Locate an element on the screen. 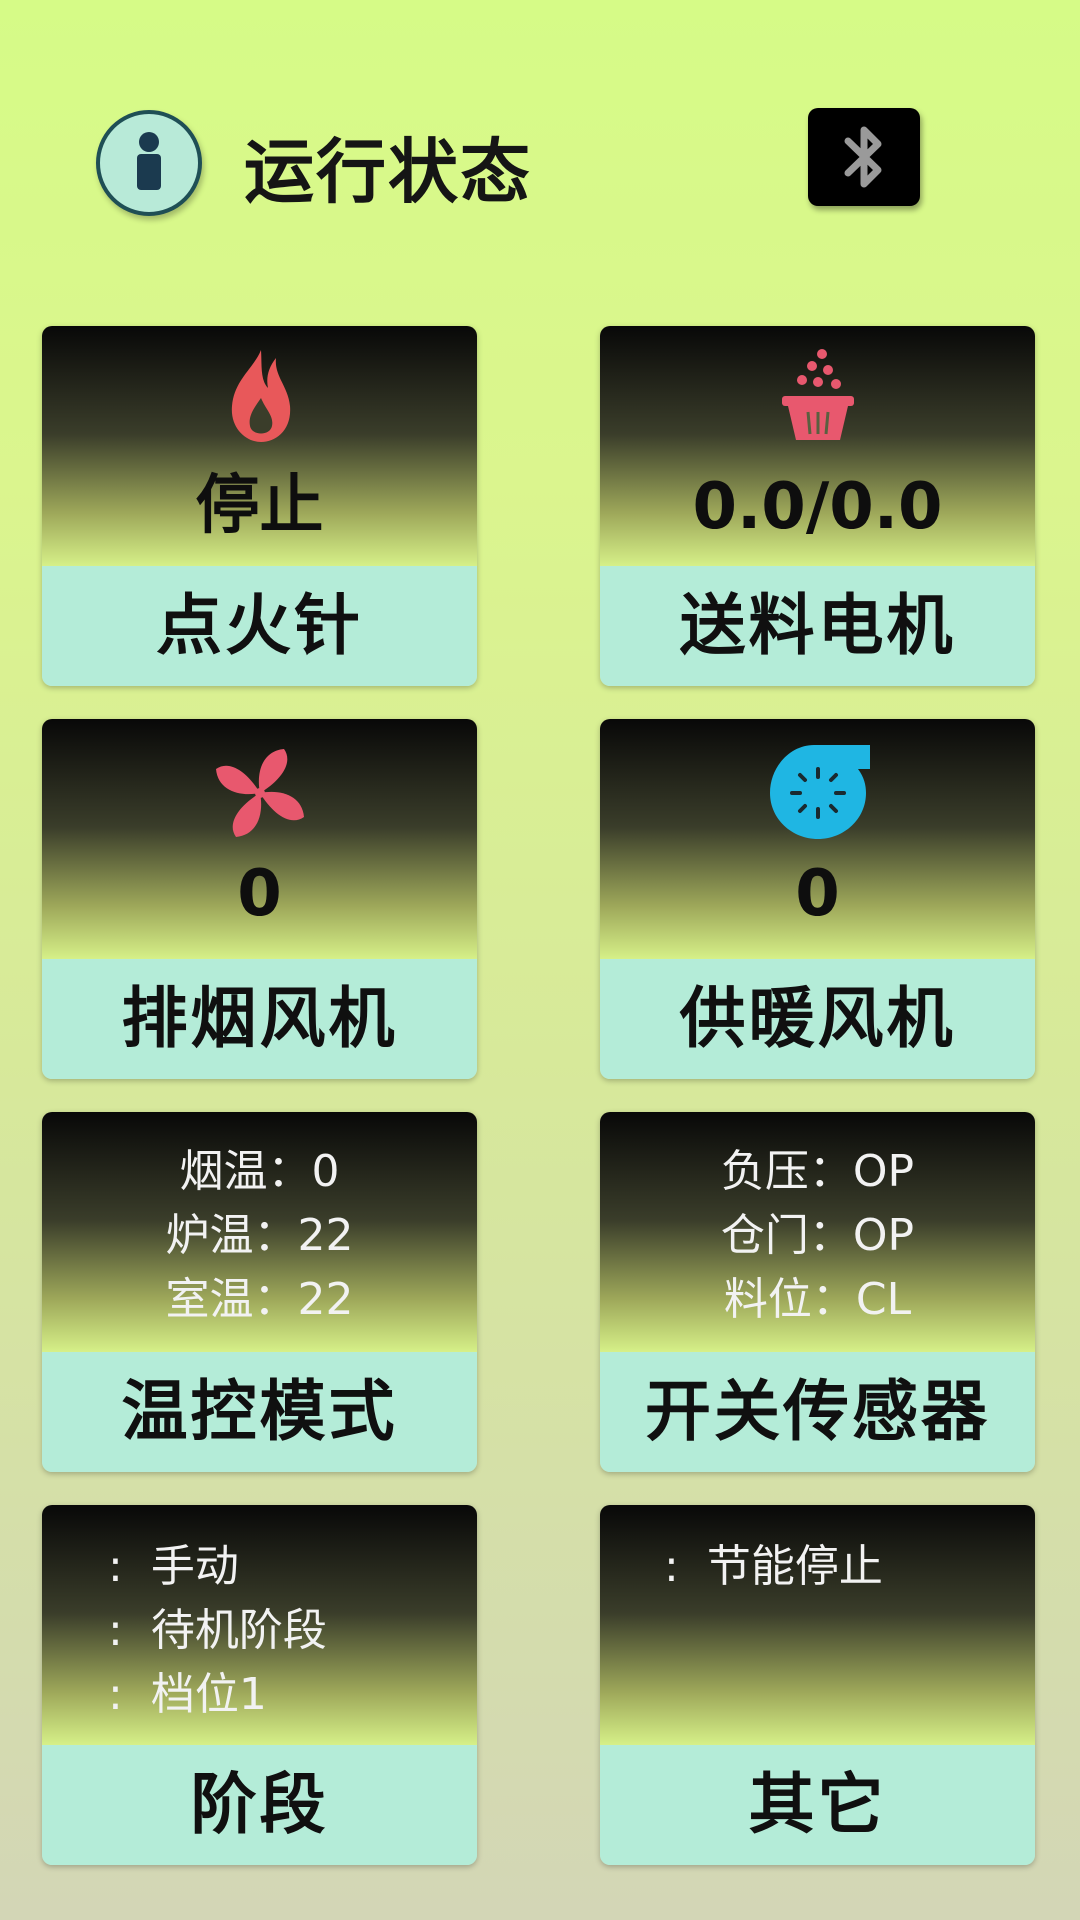  heating-fan-label: 供暖风机 is located at coordinates (817, 1018).